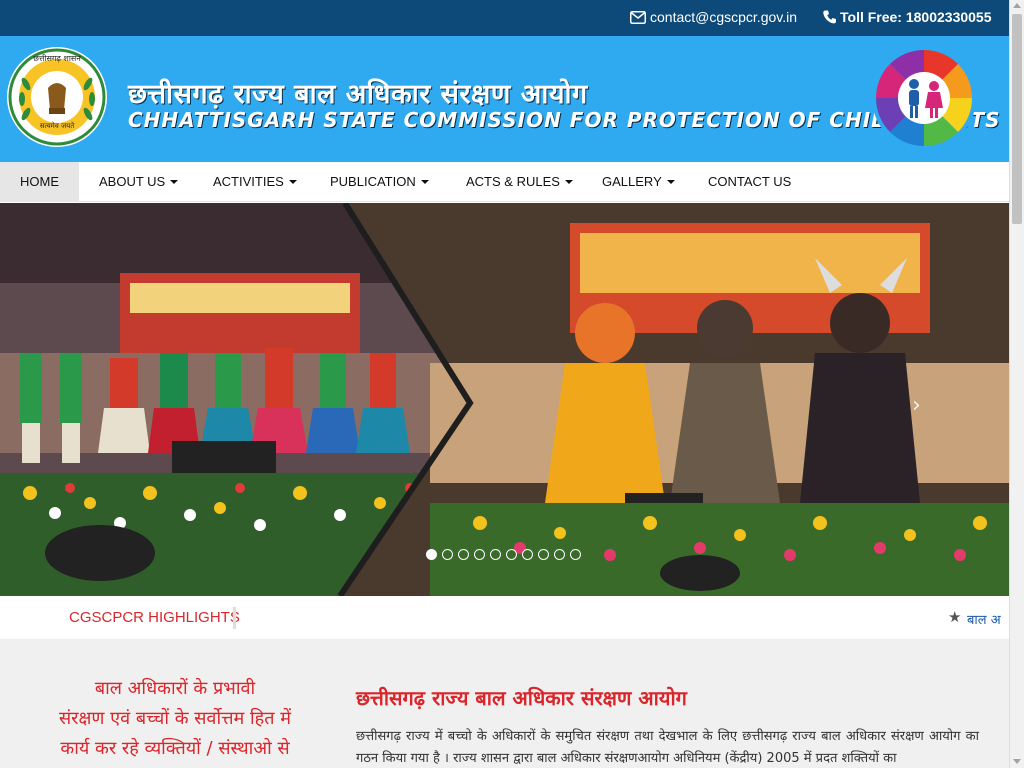 This screenshot has width=1024, height=768. Describe the element at coordinates (57, 125) in the screenshot. I see `emblem-motto-text: सत्यमेव जयते` at that location.